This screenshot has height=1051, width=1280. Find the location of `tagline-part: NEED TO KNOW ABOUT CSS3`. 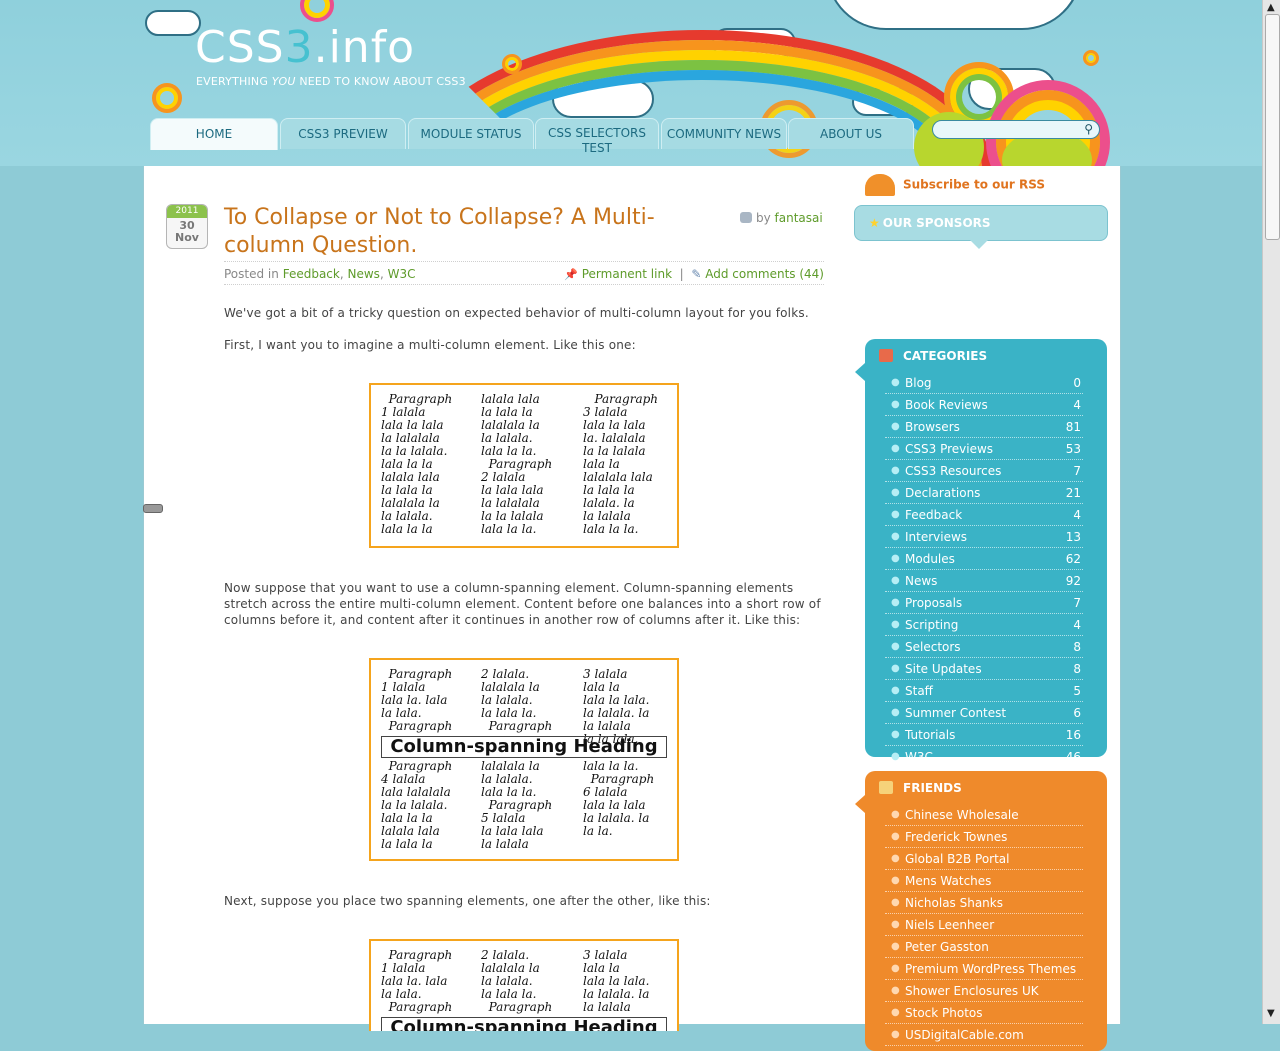

tagline-part: NEED TO KNOW ABOUT CSS3 is located at coordinates (380, 81).